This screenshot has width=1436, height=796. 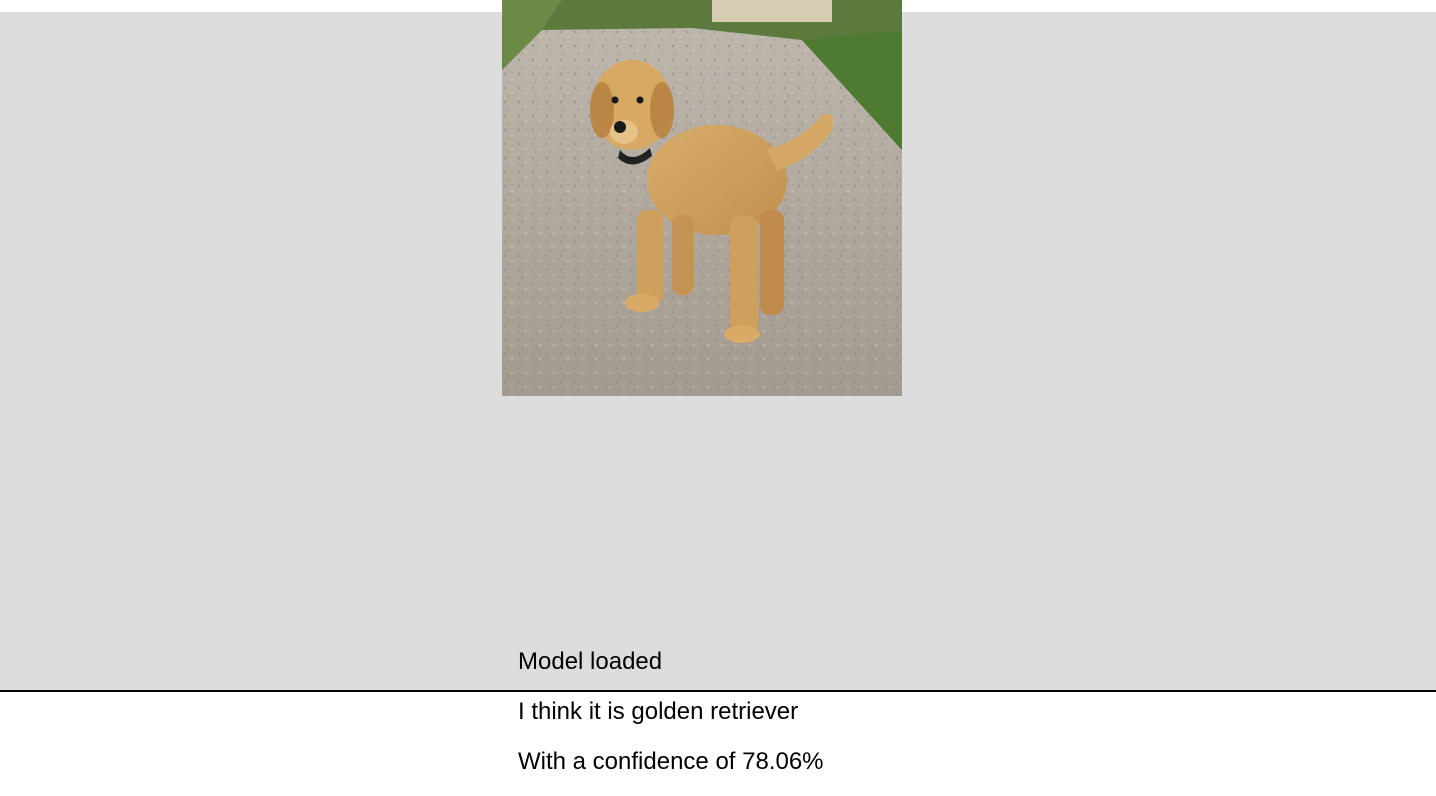 I want to click on confidence-text: With a confidence of 78.06%, so click(x=671, y=762).